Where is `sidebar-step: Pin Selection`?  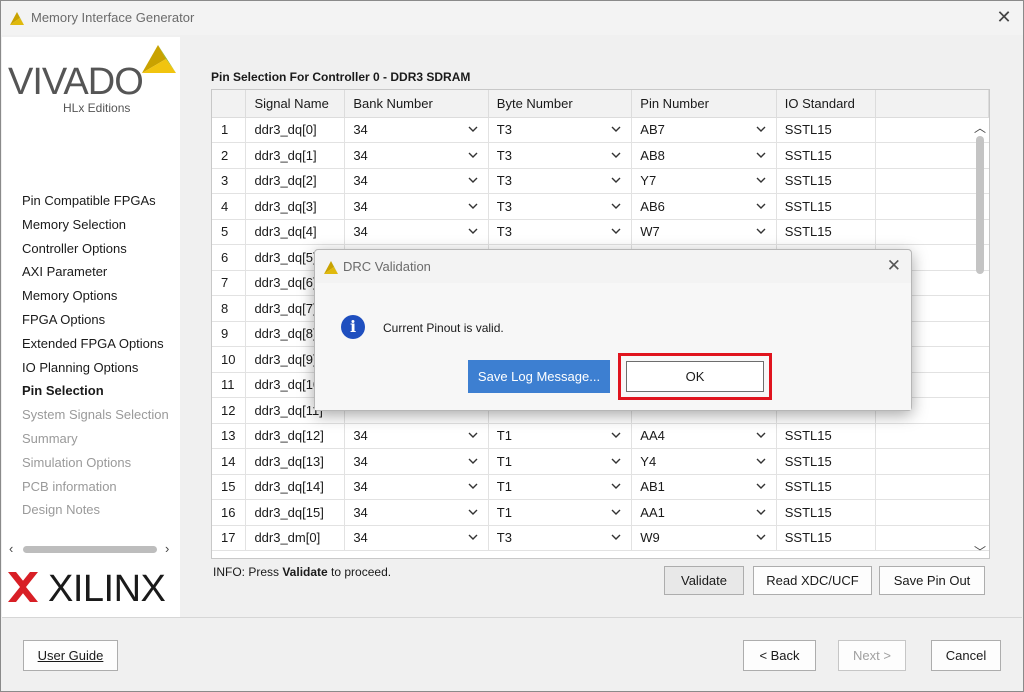 sidebar-step: Pin Selection is located at coordinates (95, 394).